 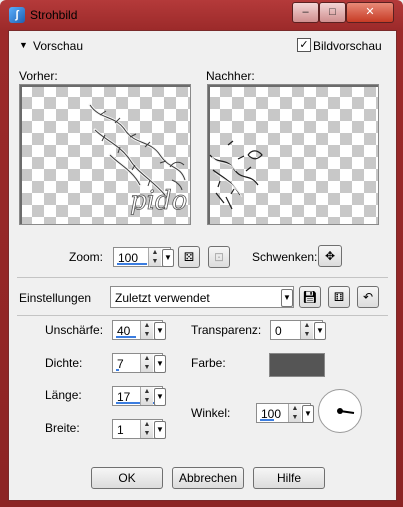 What do you see at coordinates (368, 297) in the screenshot?
I see `reset-icon: ↶` at bounding box center [368, 297].